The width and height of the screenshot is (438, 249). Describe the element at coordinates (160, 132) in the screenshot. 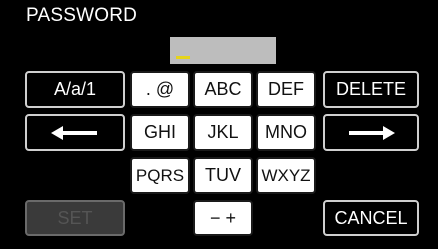

I see `key-ghi: GHI` at that location.